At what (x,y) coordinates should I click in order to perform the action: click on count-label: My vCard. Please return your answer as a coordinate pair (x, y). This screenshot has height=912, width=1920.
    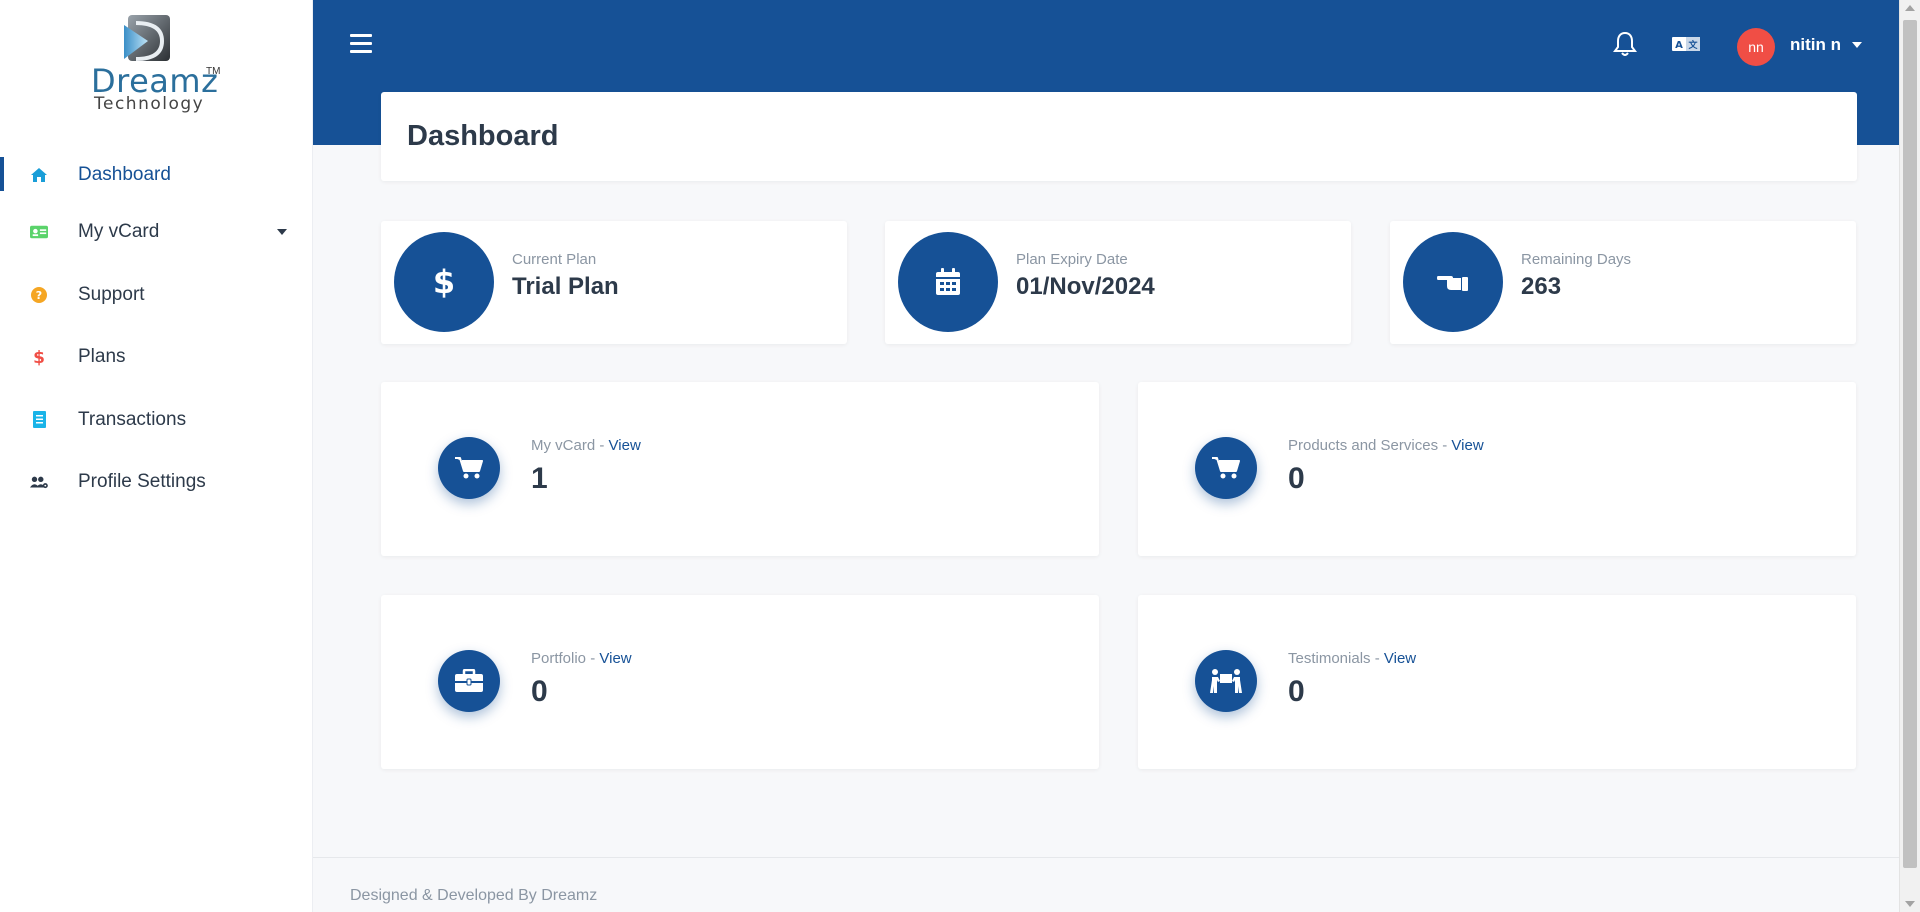
    Looking at the image, I should click on (563, 445).